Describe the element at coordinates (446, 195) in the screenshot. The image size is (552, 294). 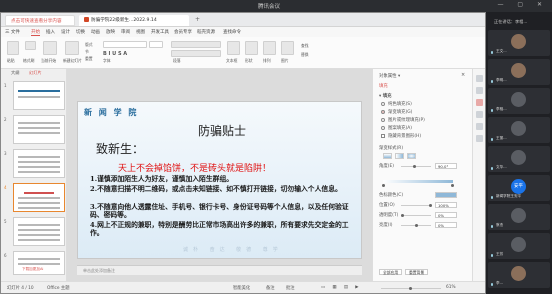
I see `color-stop-picker` at that location.